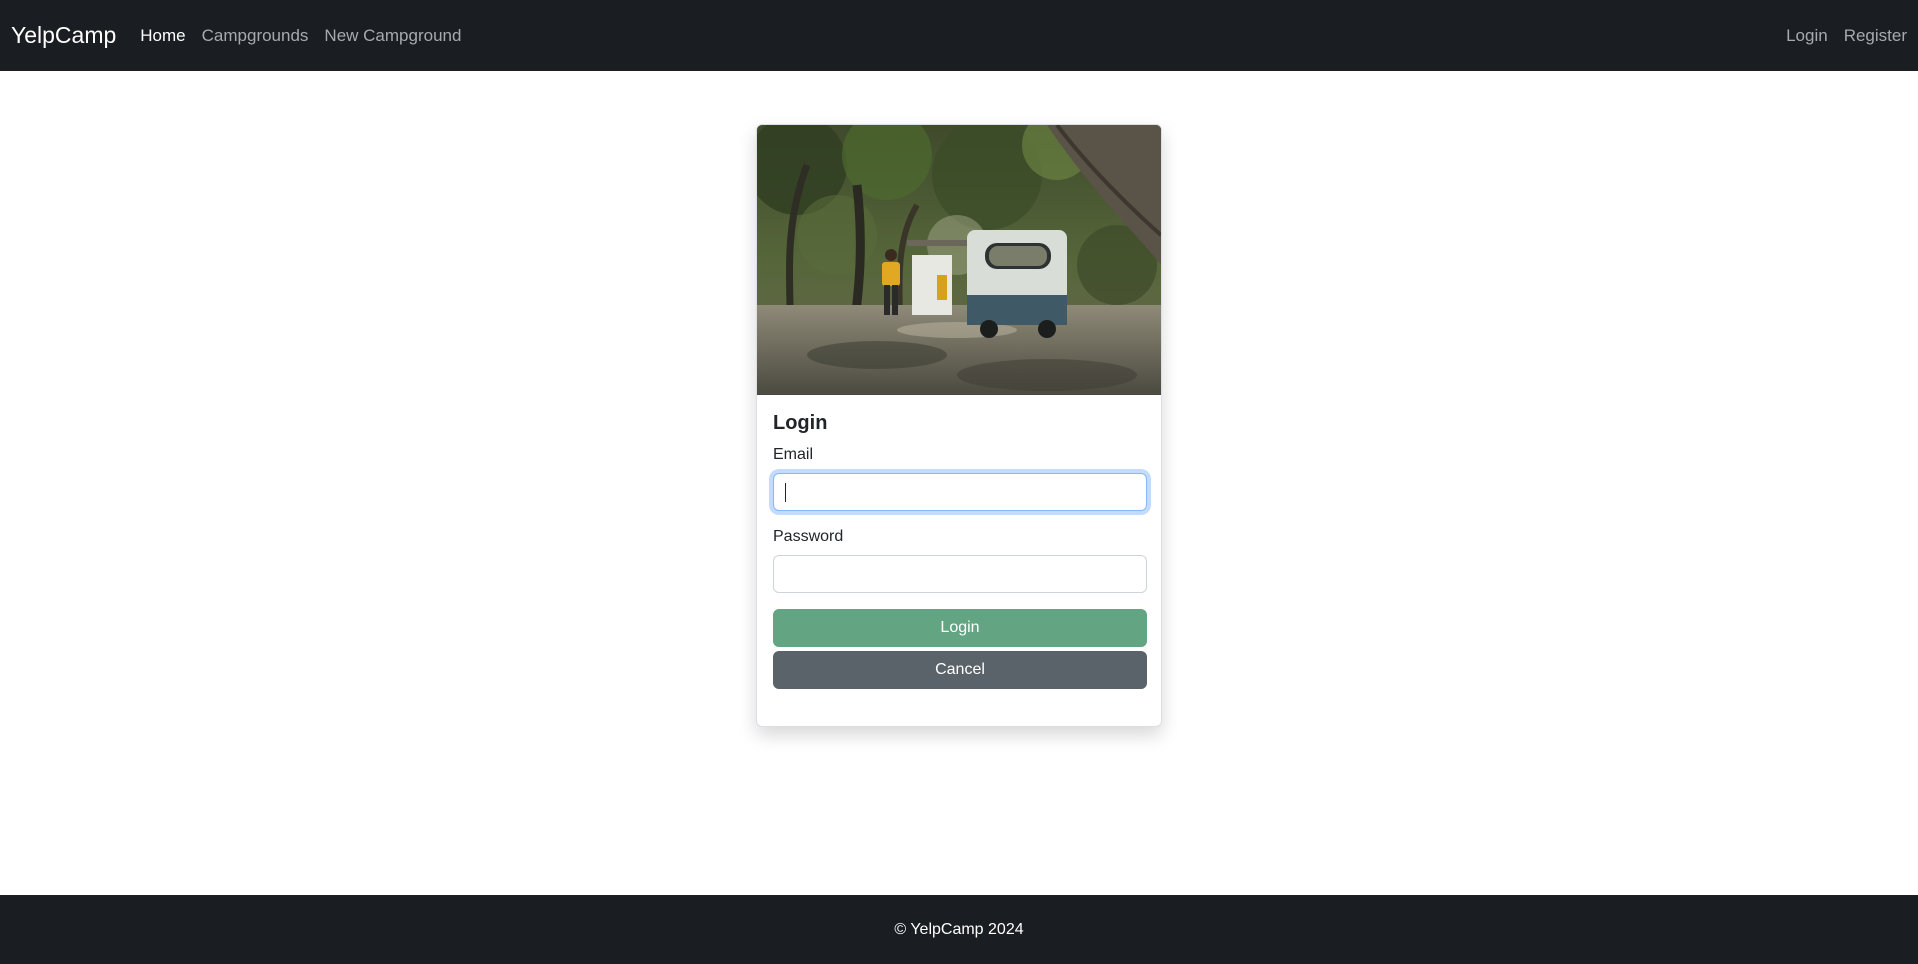 This screenshot has width=1918, height=964. I want to click on footer-copyright: © YelpCamp 2024, so click(959, 929).